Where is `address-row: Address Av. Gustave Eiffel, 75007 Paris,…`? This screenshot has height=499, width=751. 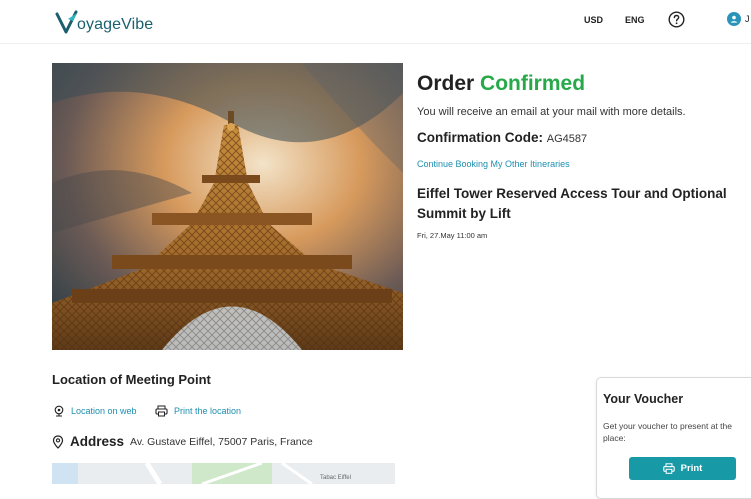
address-row: Address Av. Gustave Eiffel, 75007 Paris,… is located at coordinates (182, 441).